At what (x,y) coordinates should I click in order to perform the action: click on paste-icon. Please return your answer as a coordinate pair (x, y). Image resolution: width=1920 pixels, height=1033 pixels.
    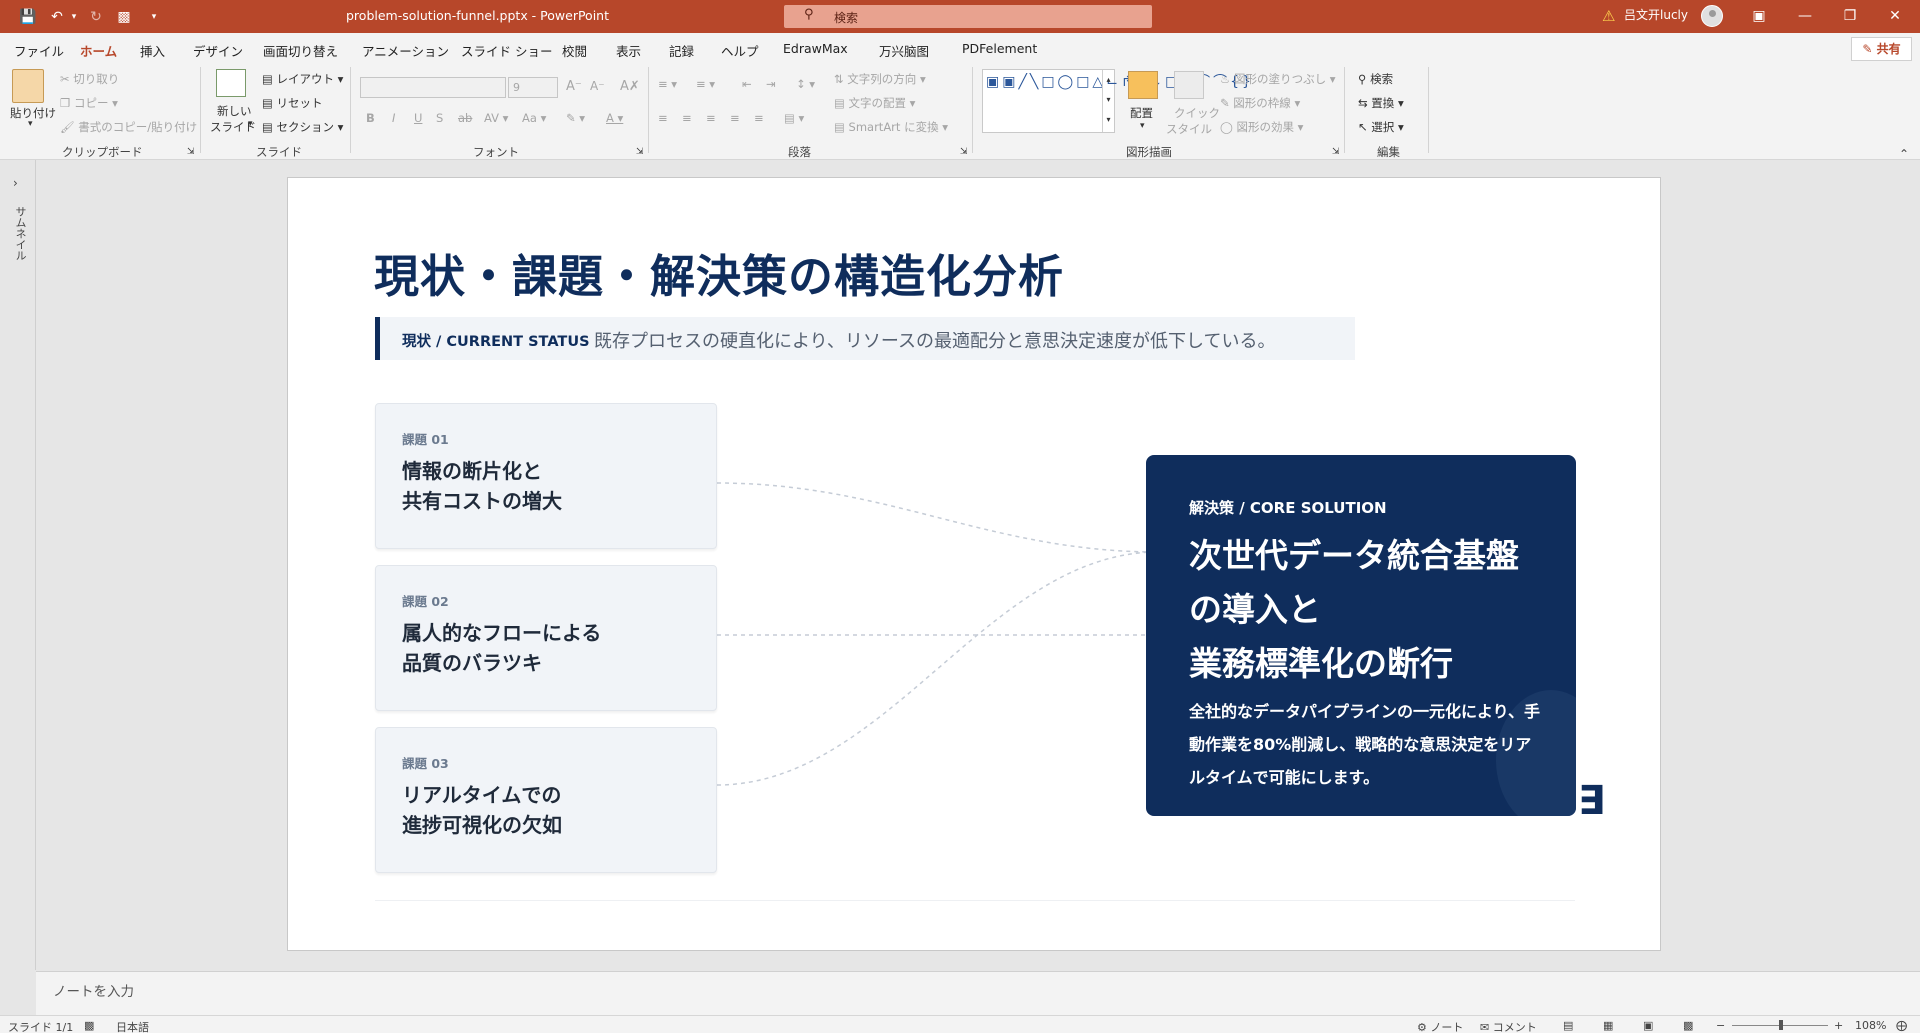
    Looking at the image, I should click on (28, 86).